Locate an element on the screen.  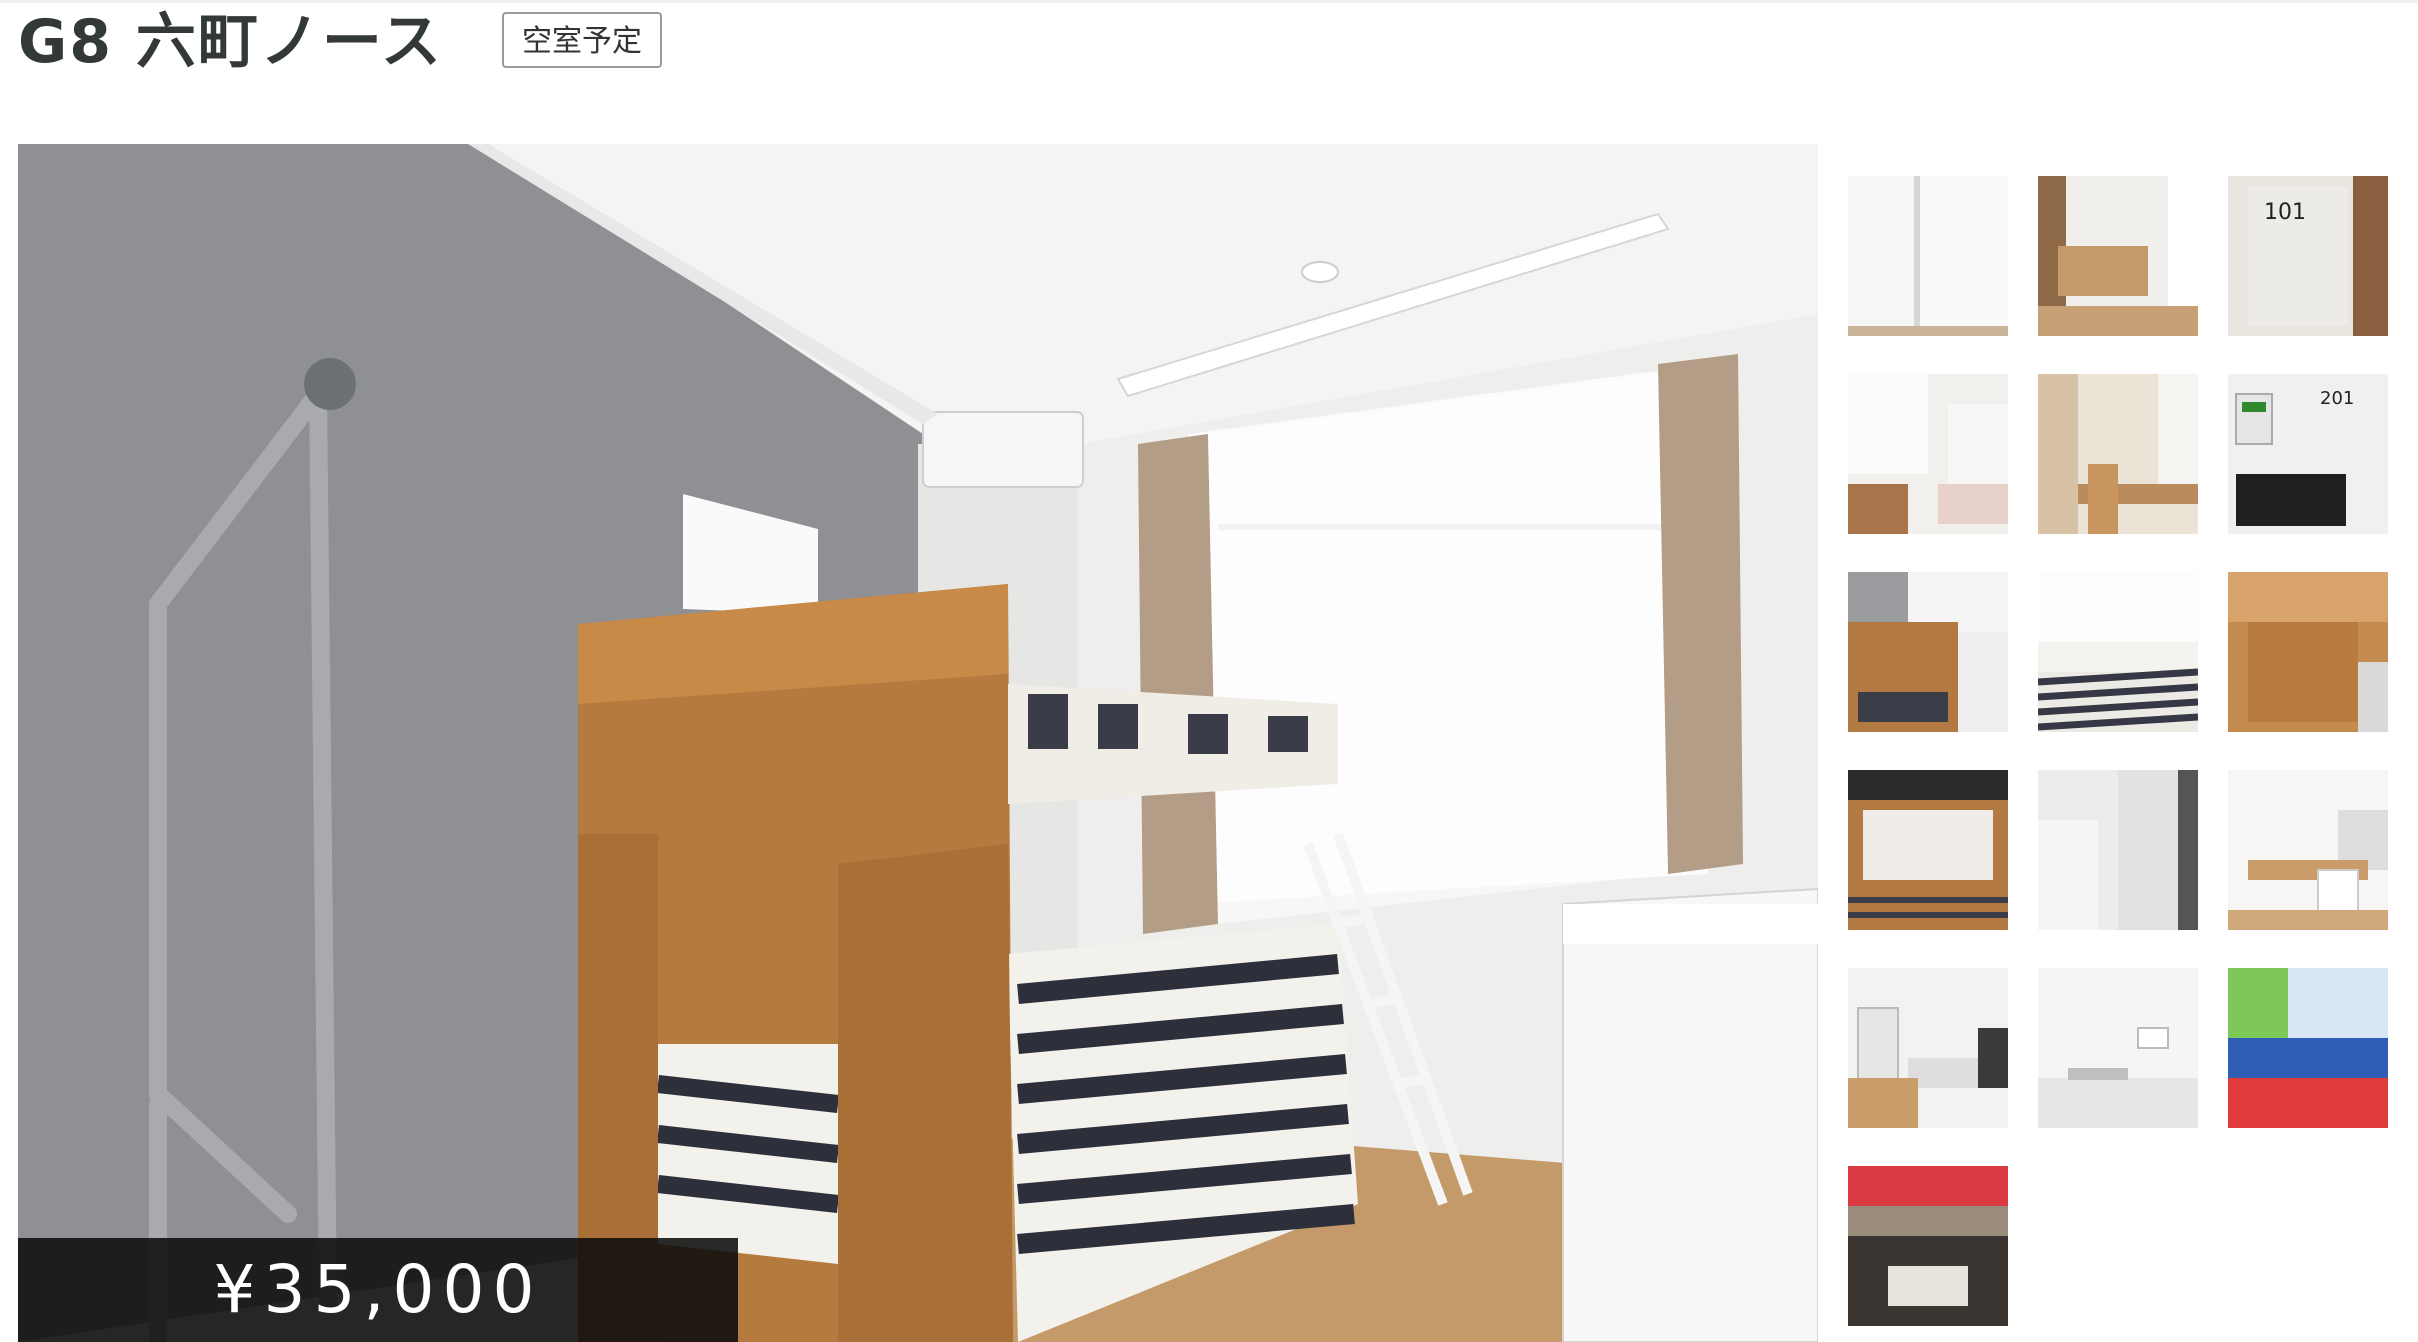
status-badge: 空室予定 is located at coordinates (582, 40).